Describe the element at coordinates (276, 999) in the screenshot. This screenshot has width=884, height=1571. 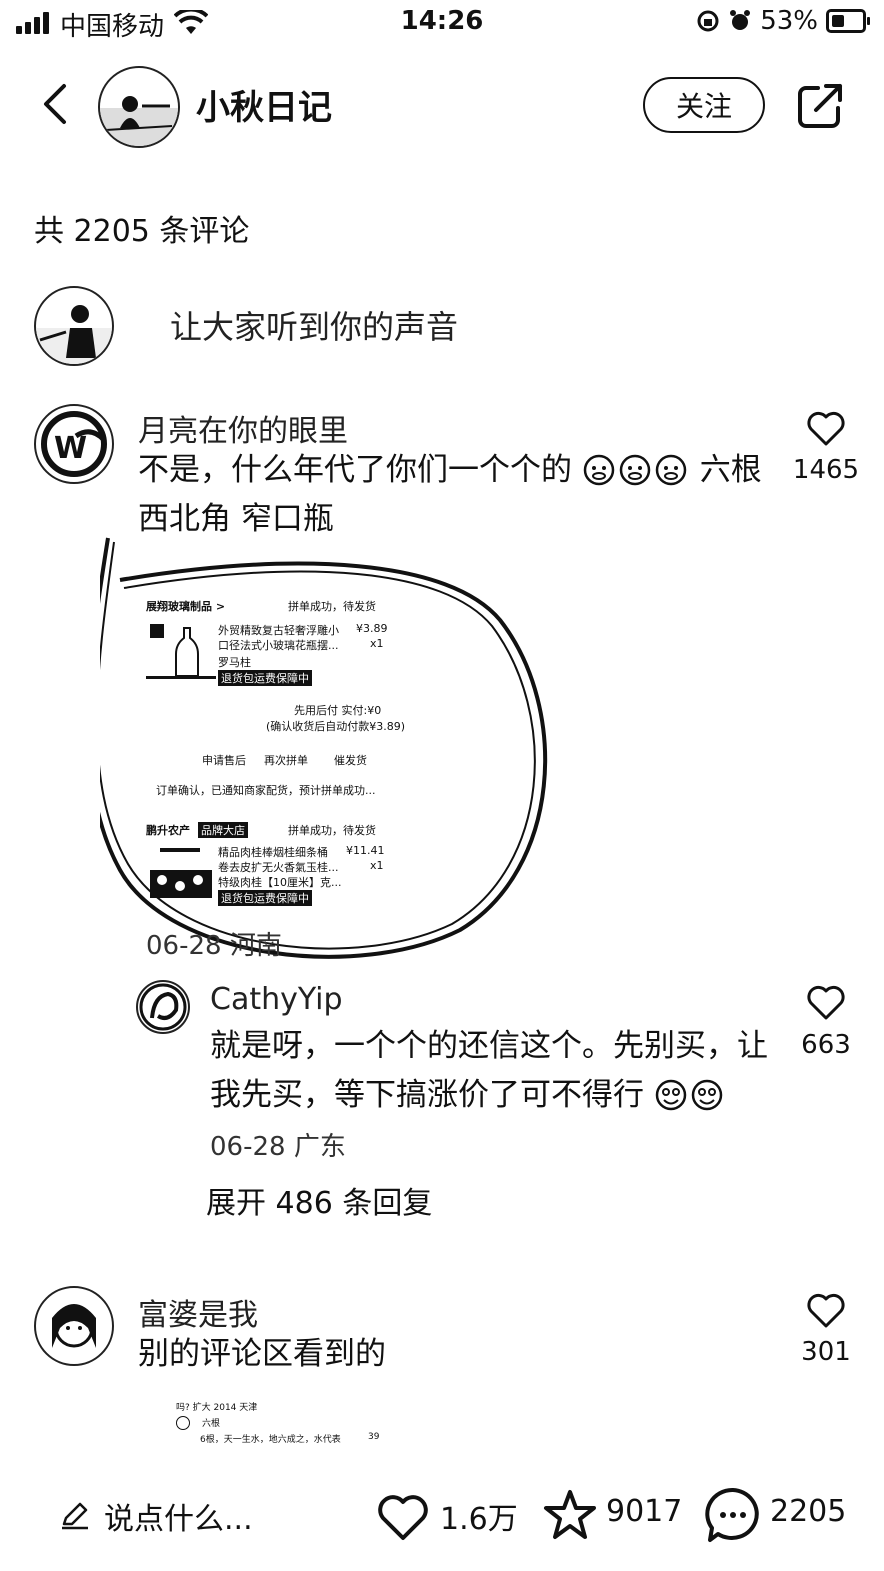
I see `reply-username: CathyYip` at that location.